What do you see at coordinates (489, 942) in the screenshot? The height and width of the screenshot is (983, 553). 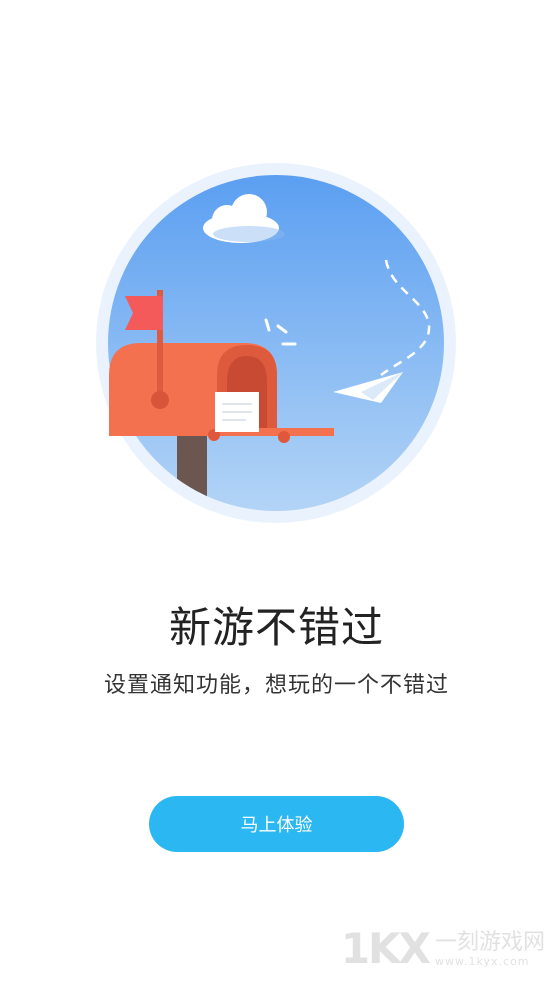 I see `watermark-site-name: 一刻游戏网` at bounding box center [489, 942].